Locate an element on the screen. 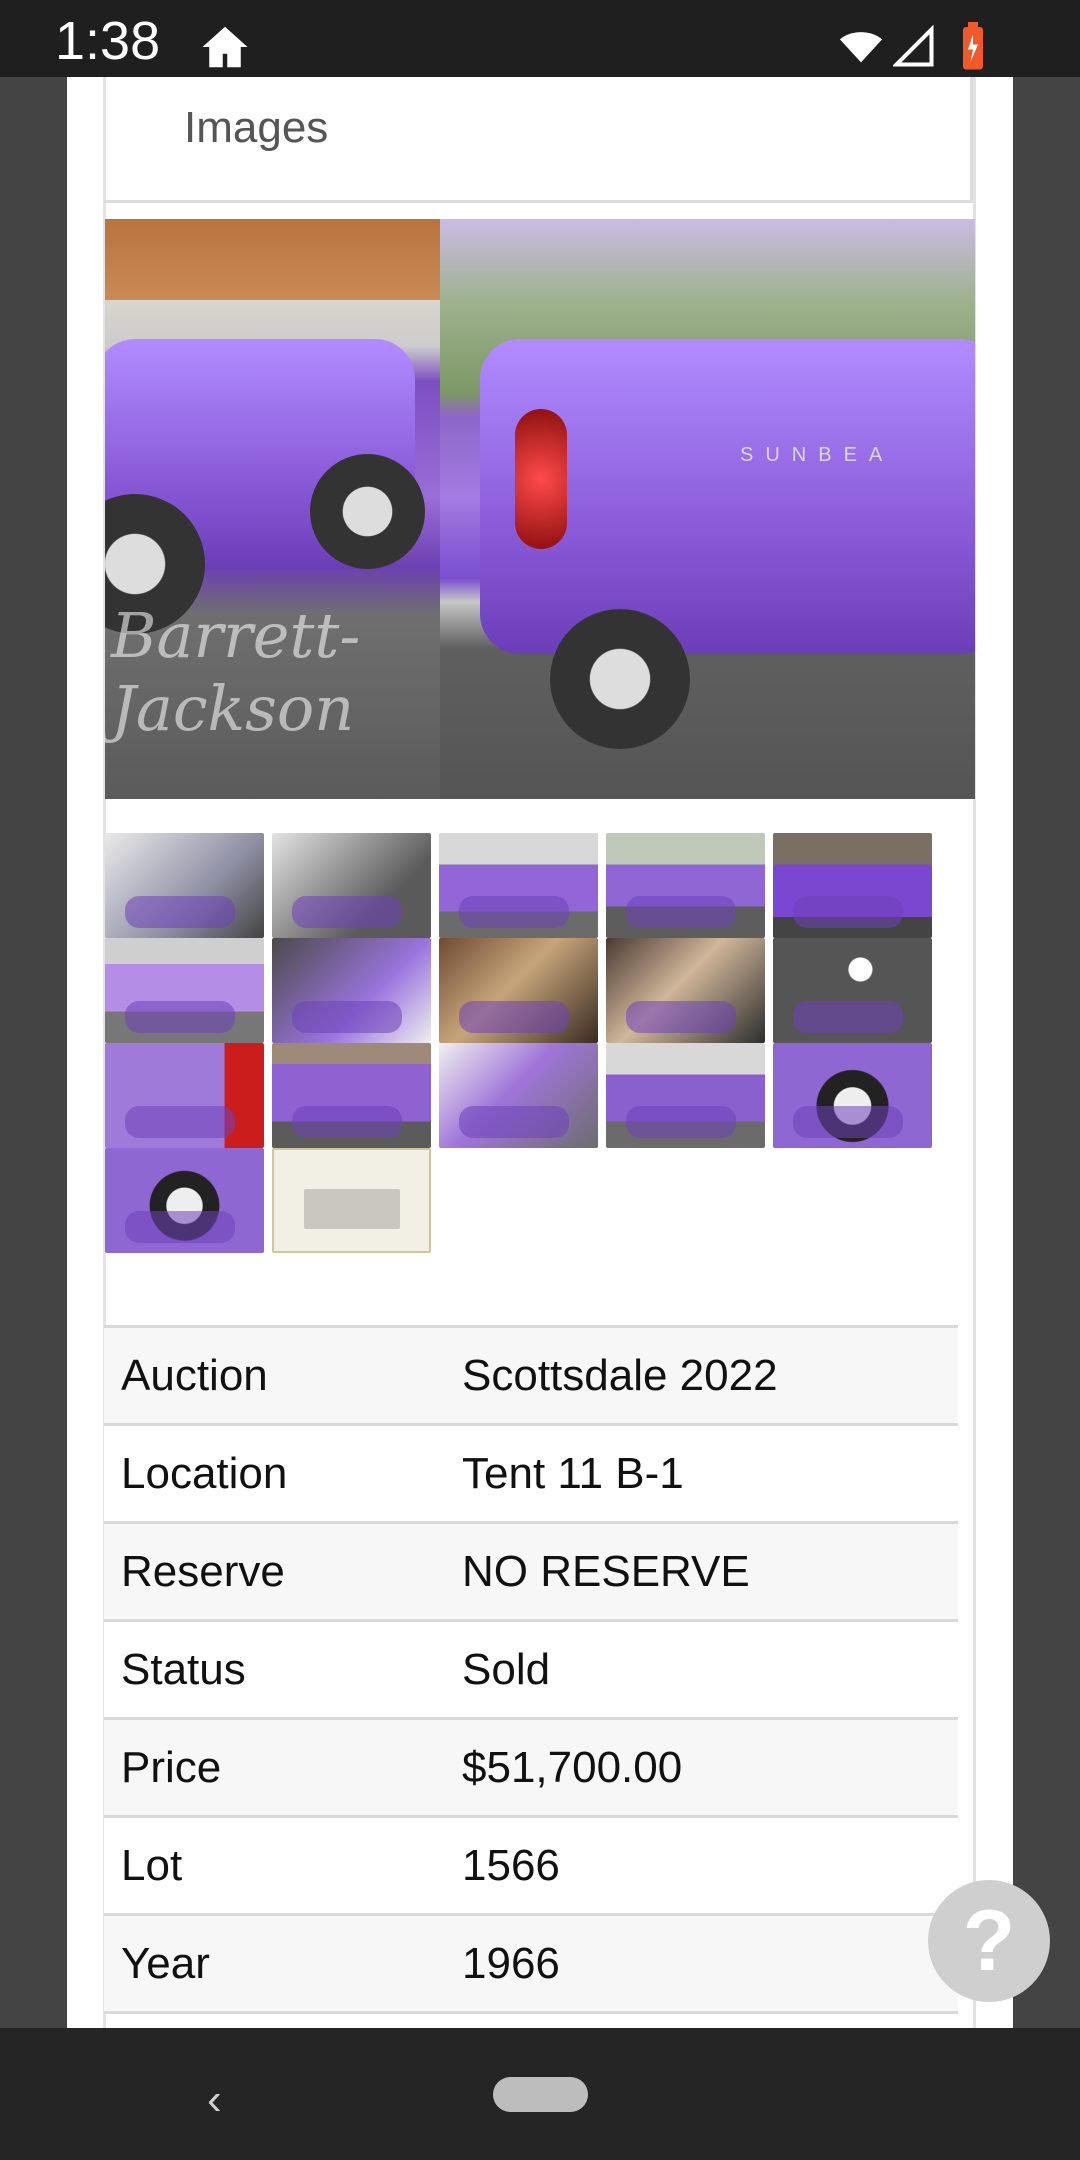 This screenshot has width=1080, height=2160. car-badge-text: SUNBEA is located at coordinates (817, 455).